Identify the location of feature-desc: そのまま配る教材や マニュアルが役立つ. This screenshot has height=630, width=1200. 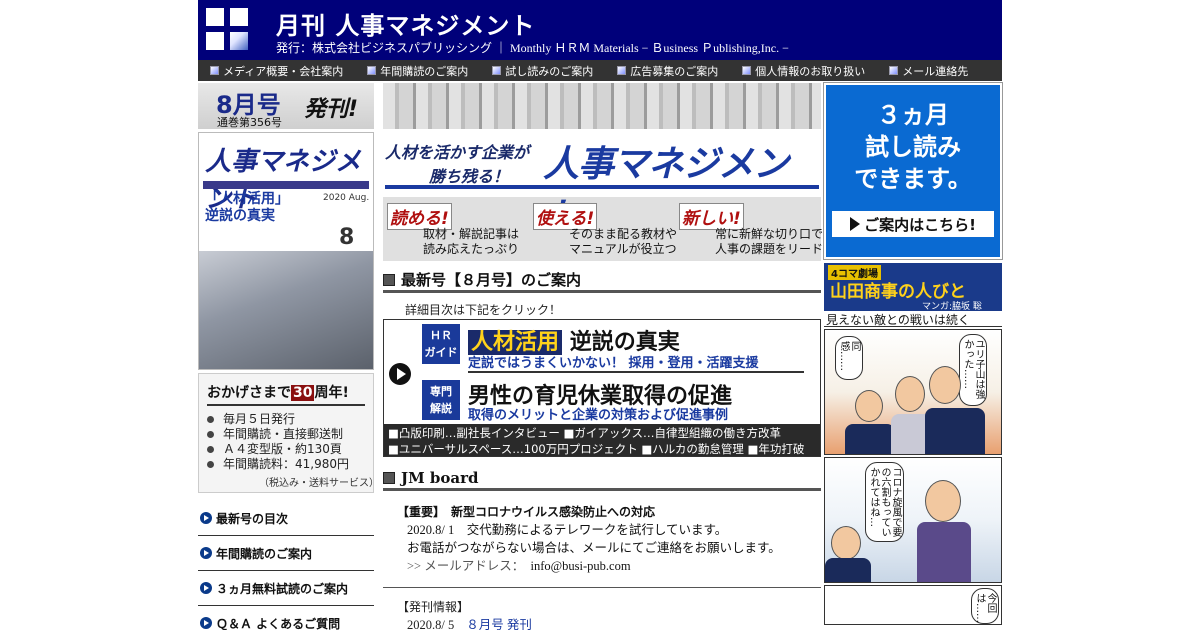
(623, 242).